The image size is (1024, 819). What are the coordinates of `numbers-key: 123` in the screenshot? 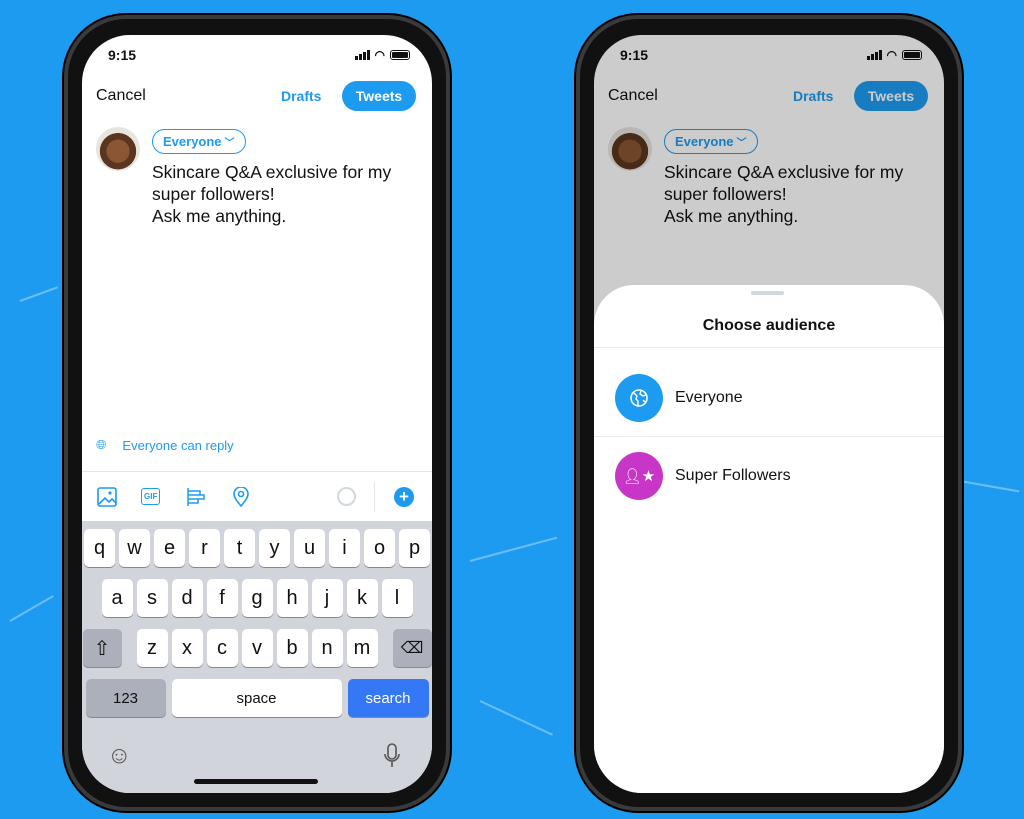 It's located at (125, 698).